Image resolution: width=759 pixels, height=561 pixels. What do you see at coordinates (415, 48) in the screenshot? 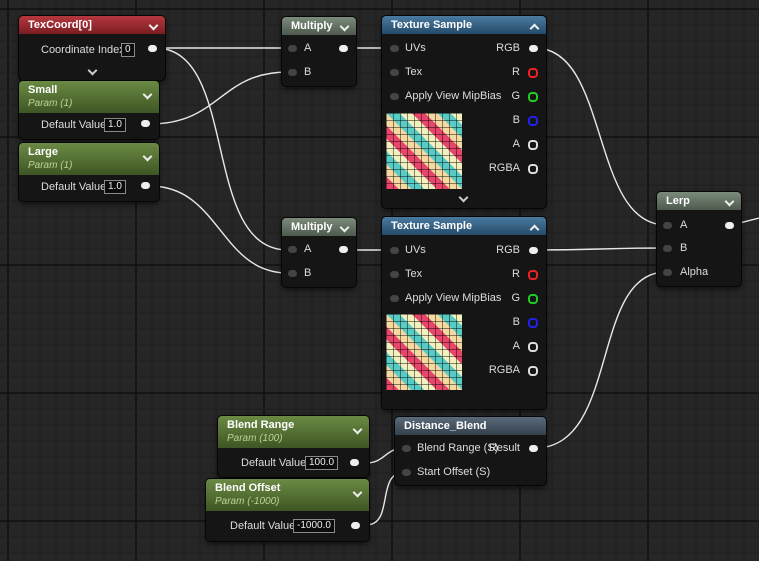
I see `texture-sample-1-uvs-label: UVs` at bounding box center [415, 48].